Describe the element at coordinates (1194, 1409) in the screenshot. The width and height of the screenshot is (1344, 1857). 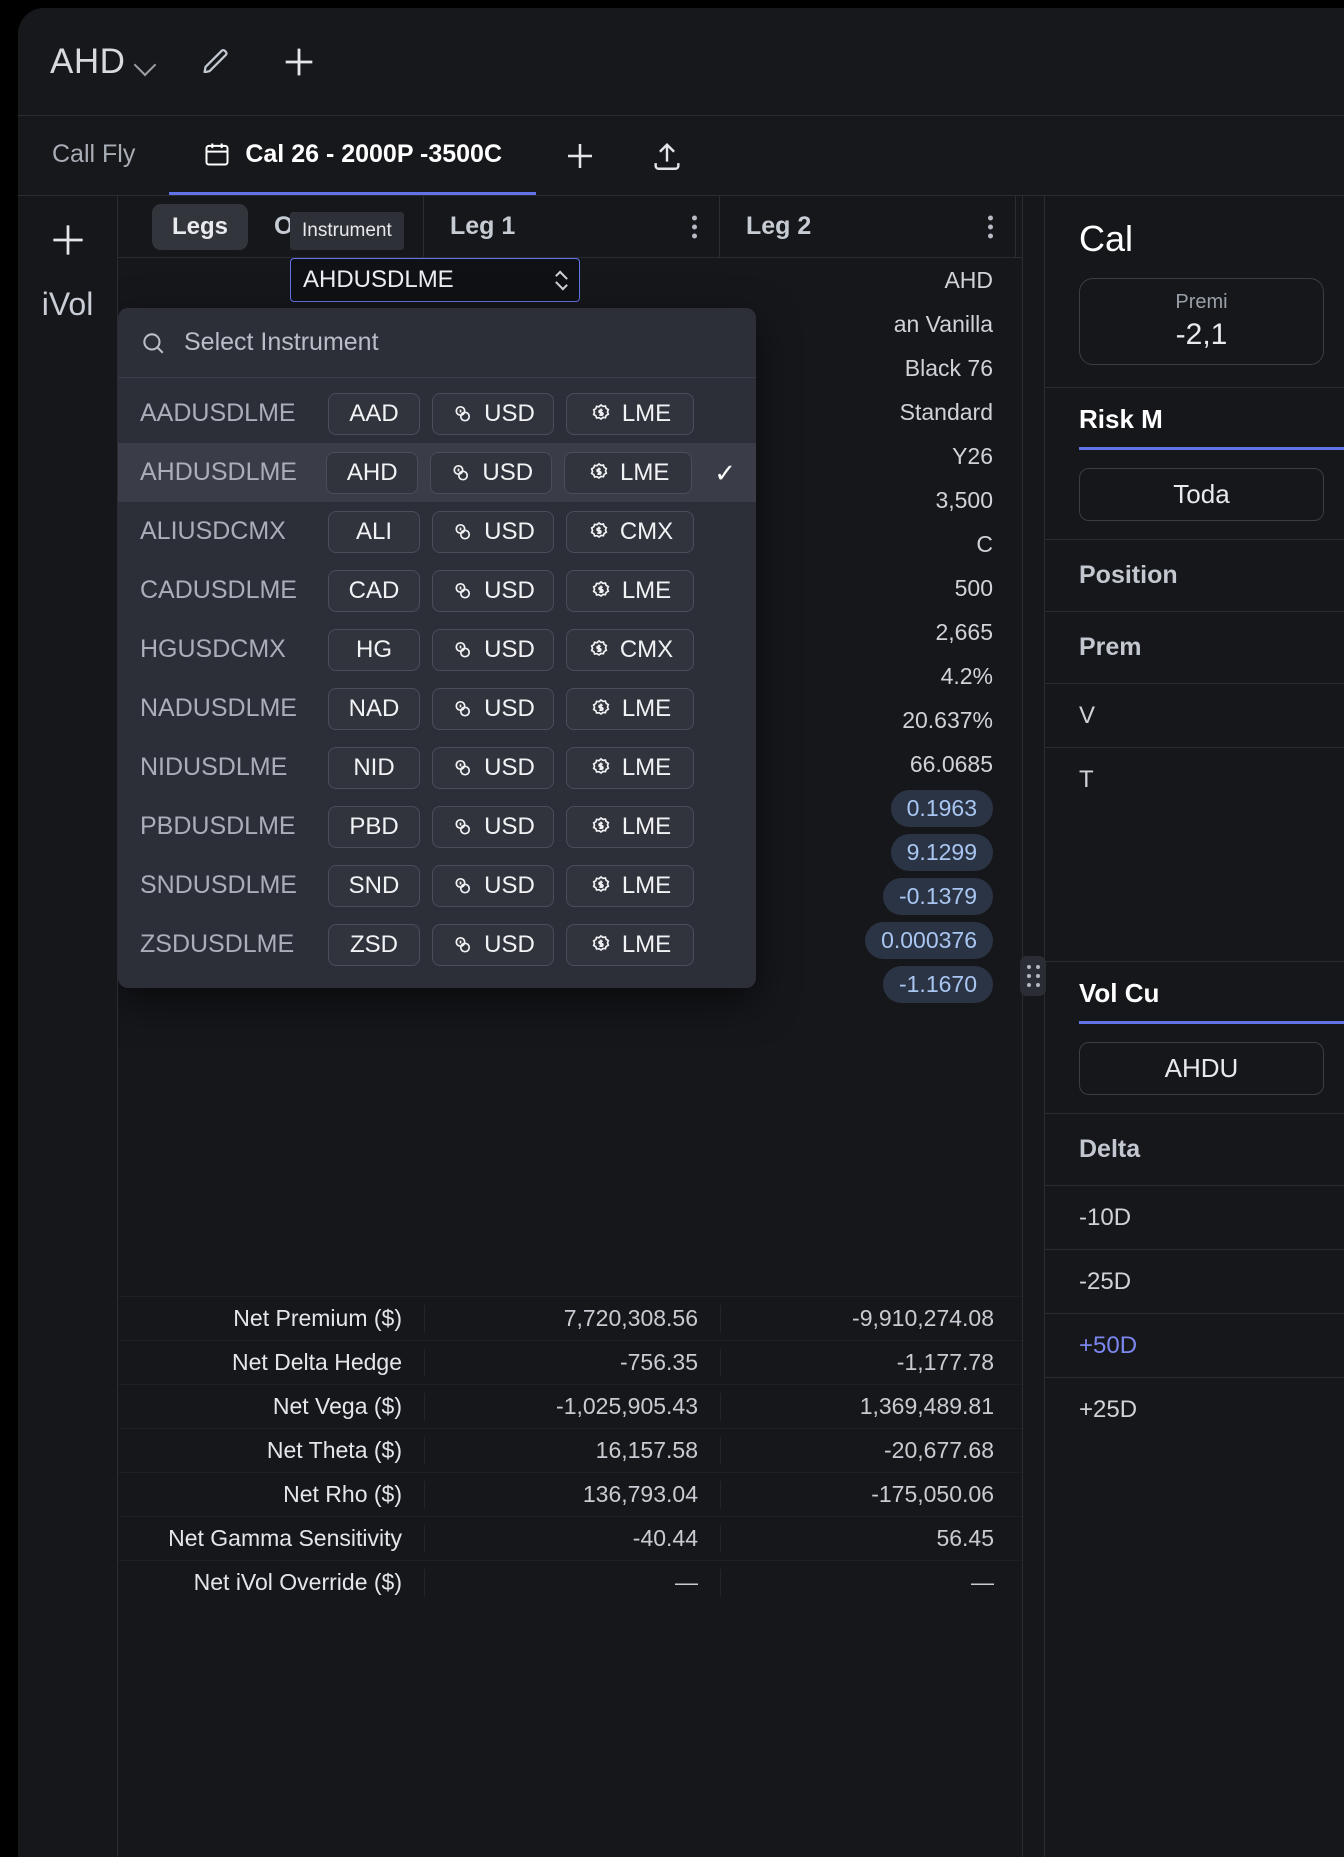
I see `delta-row-plus25d: +25D` at that location.